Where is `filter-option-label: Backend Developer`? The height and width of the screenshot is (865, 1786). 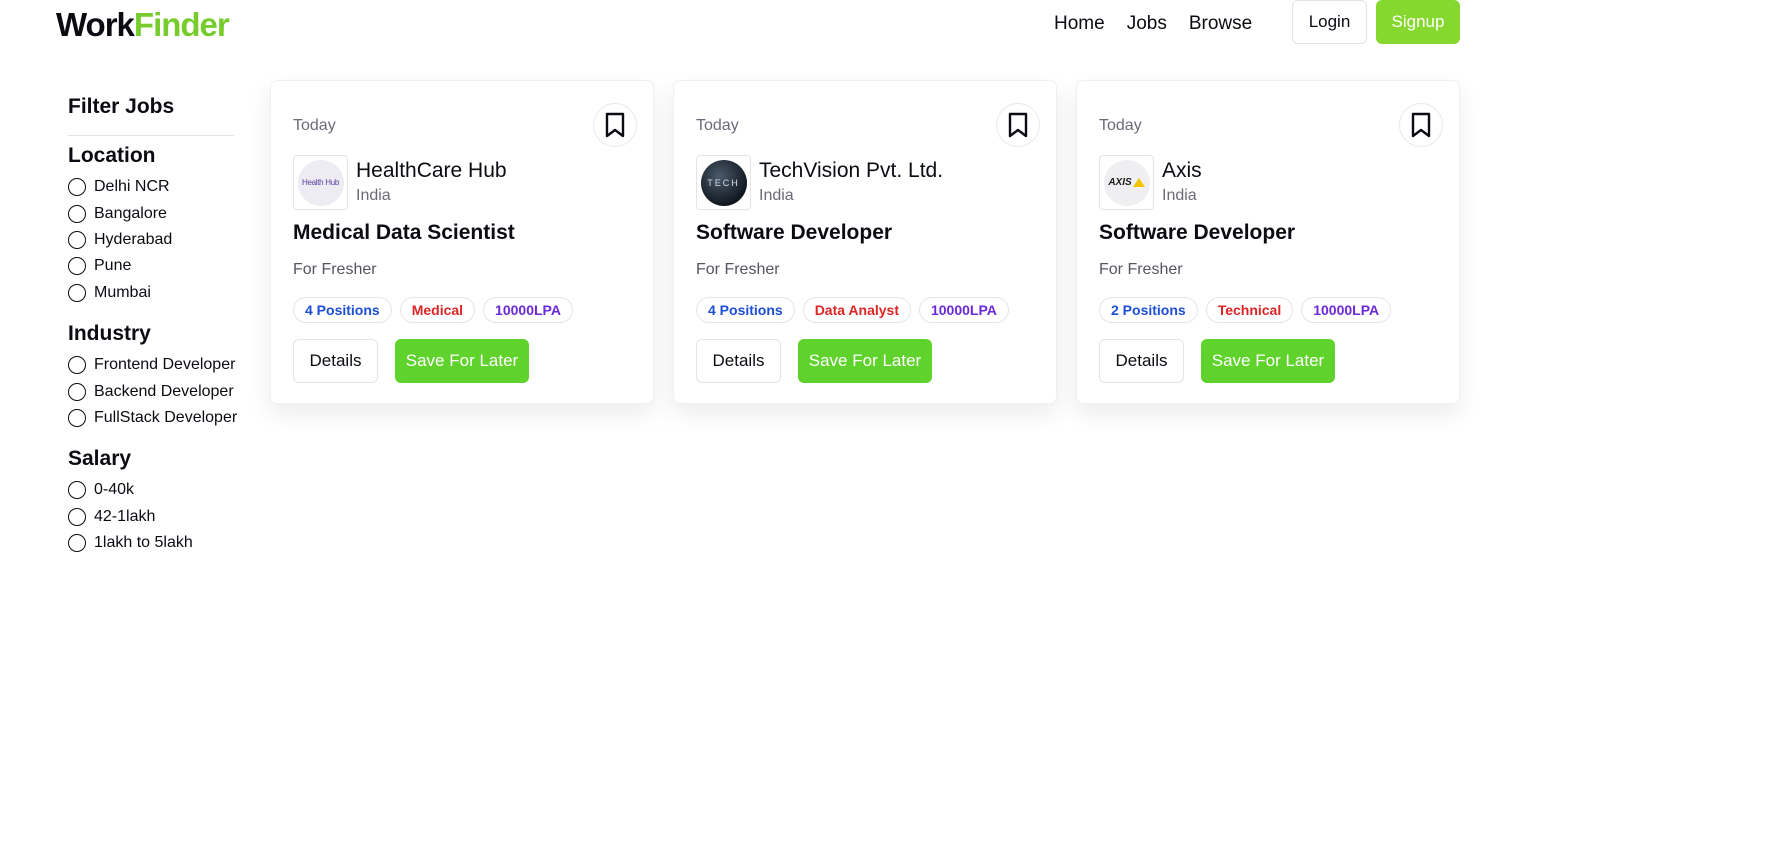
filter-option-label: Backend Developer is located at coordinates (164, 391).